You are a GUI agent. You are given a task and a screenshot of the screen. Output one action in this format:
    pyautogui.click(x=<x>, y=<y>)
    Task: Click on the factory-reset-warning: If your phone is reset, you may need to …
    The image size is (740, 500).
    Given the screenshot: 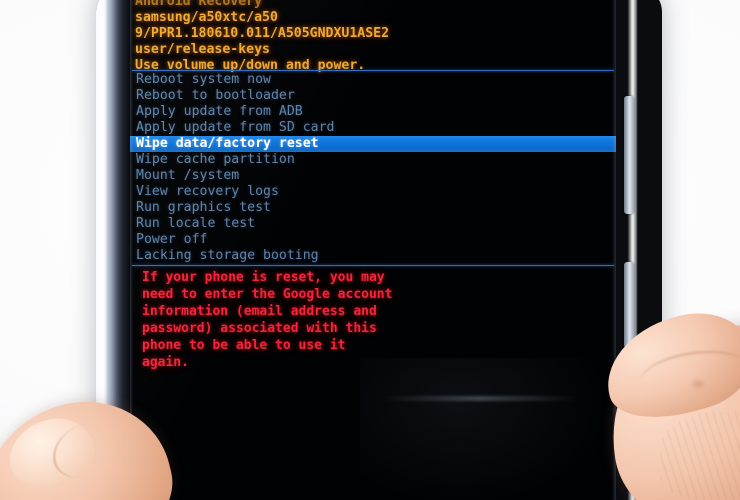 What is the action you would take?
    pyautogui.click(x=342, y=320)
    